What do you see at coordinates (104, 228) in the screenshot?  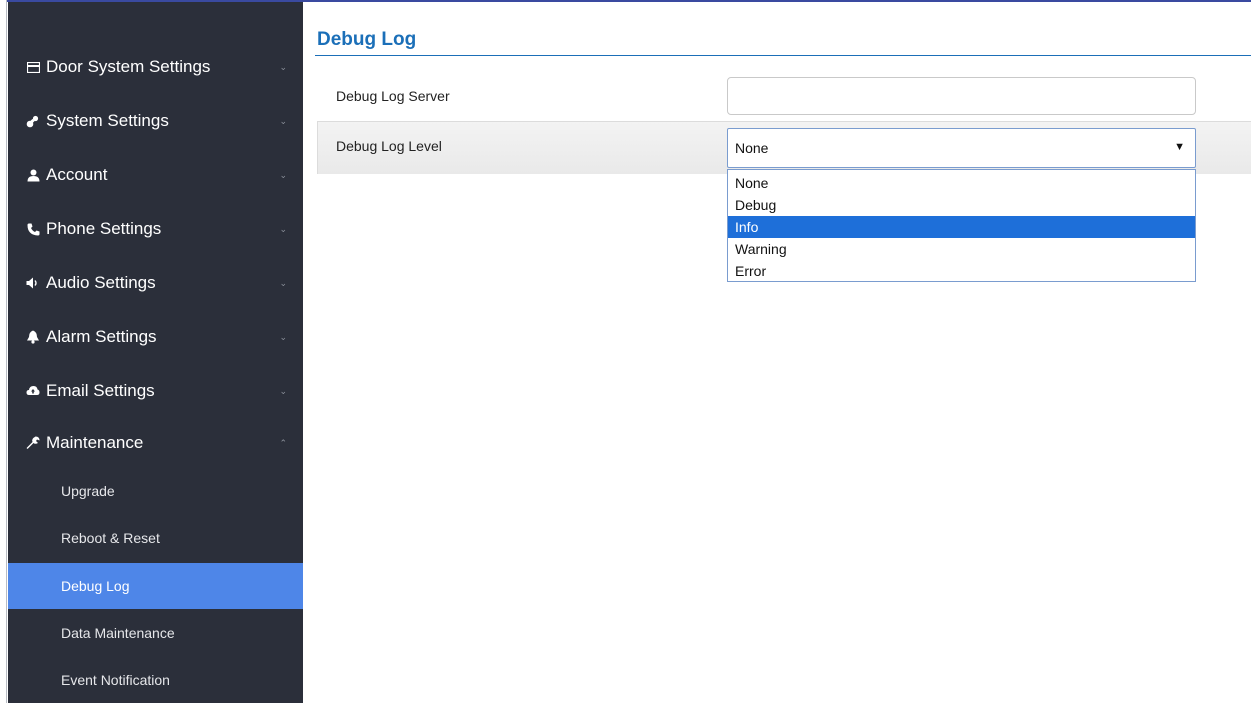 I see `sidebar-item-label: Phone Settings` at bounding box center [104, 228].